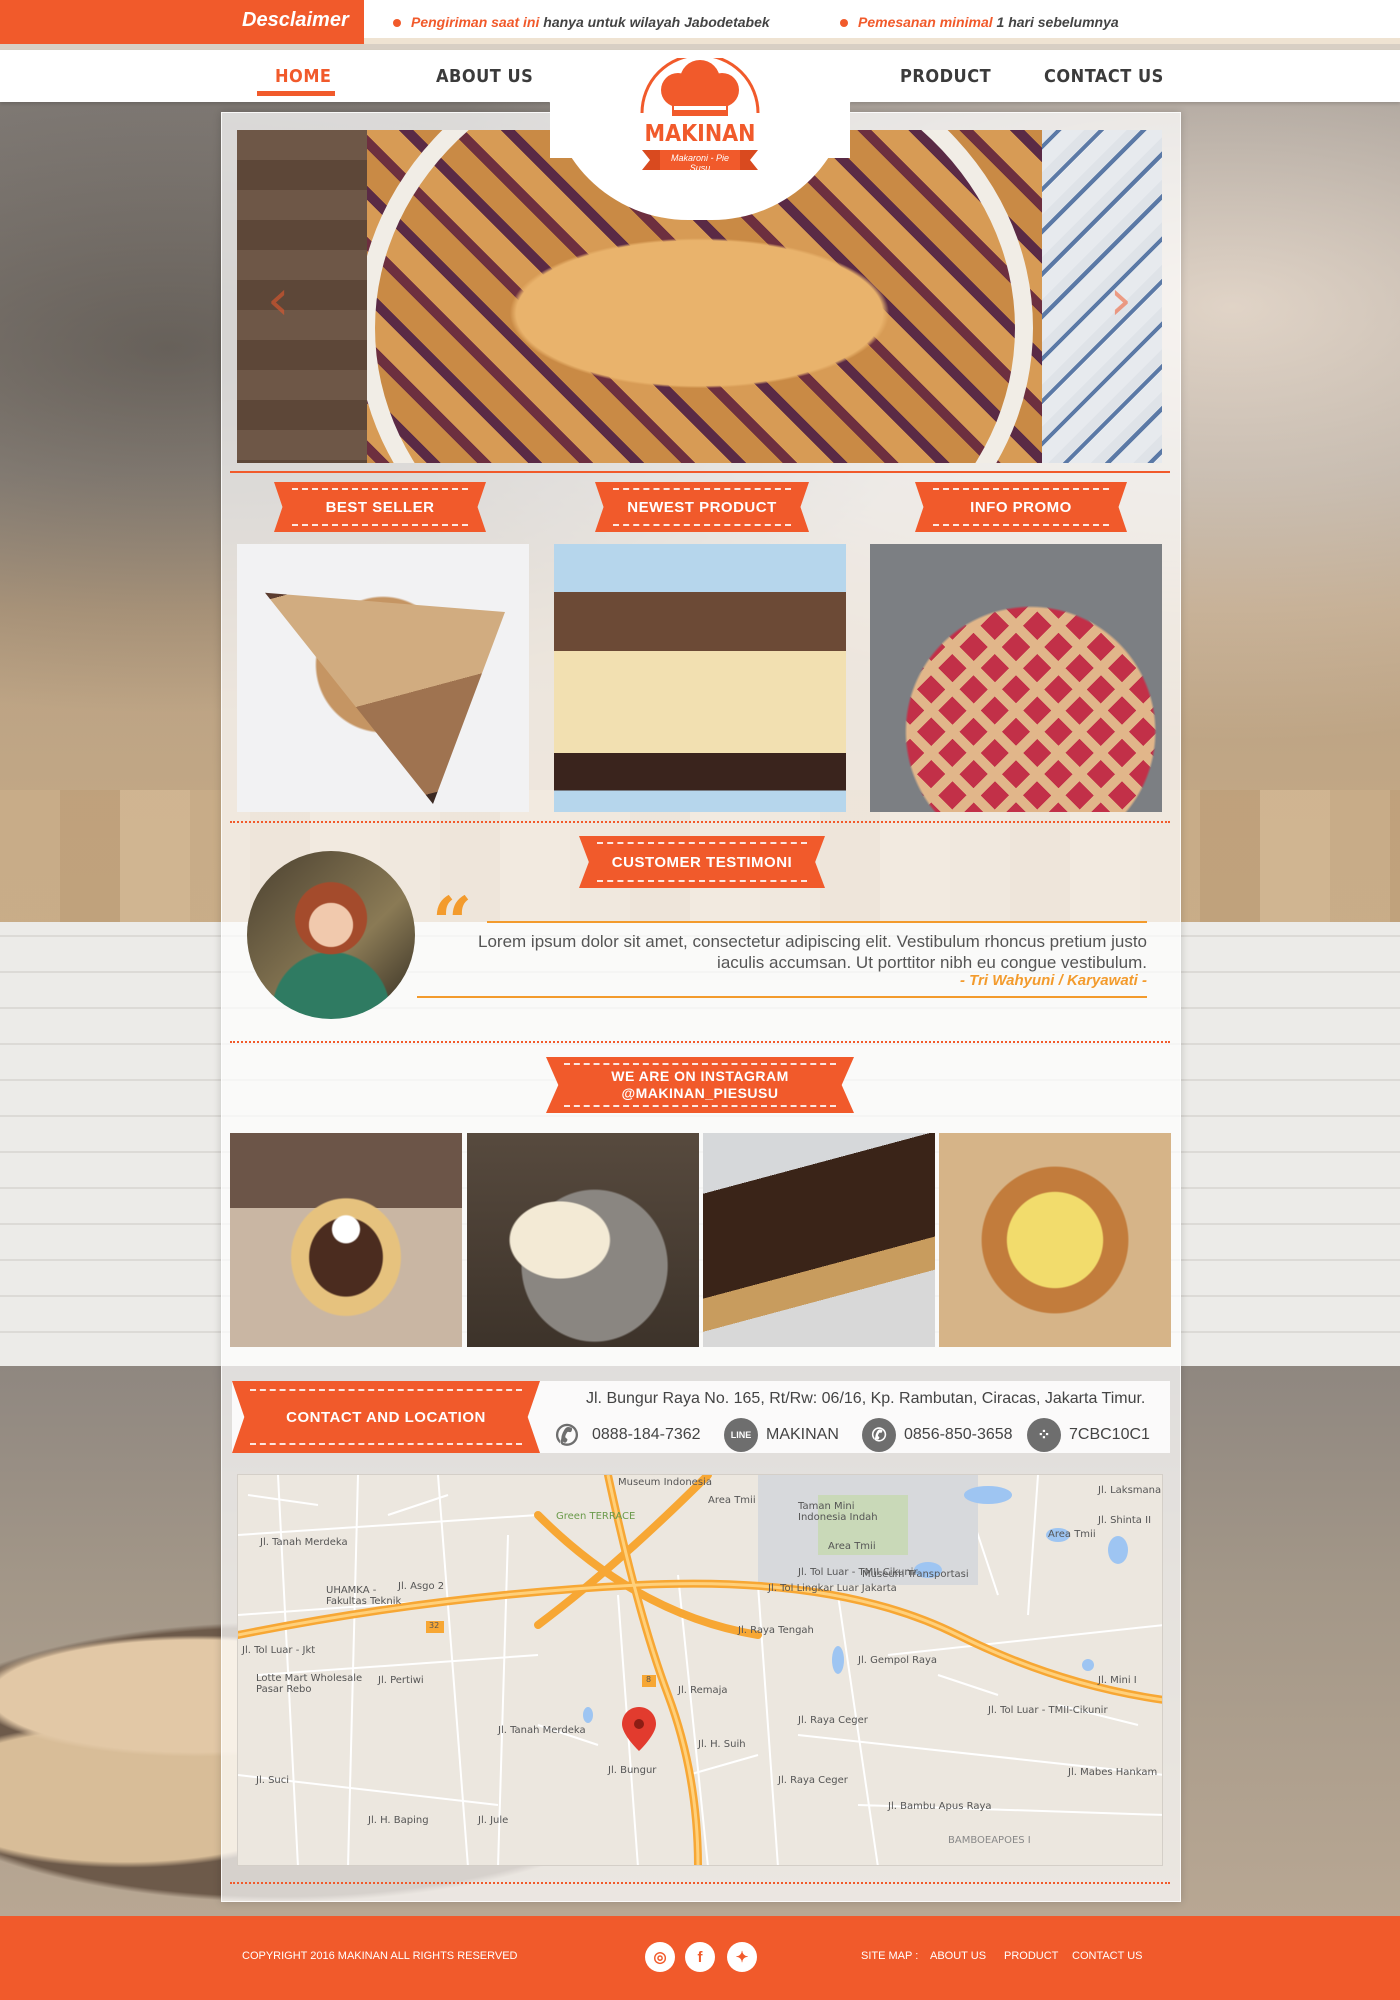  I want to click on notice-text: 1 hari sebelumnya, so click(1055, 22).